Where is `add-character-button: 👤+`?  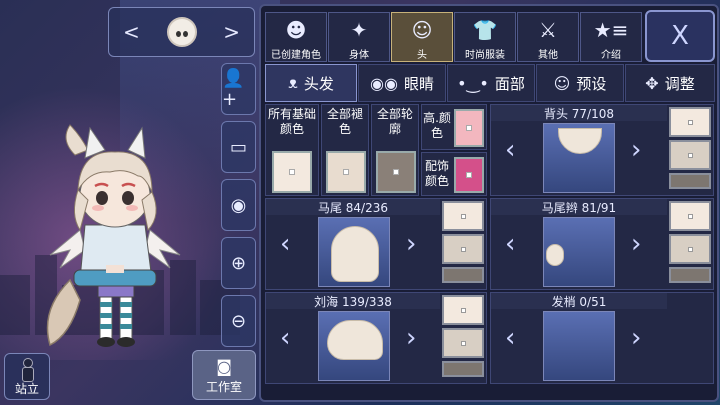 add-character-button: 👤+ is located at coordinates (238, 89).